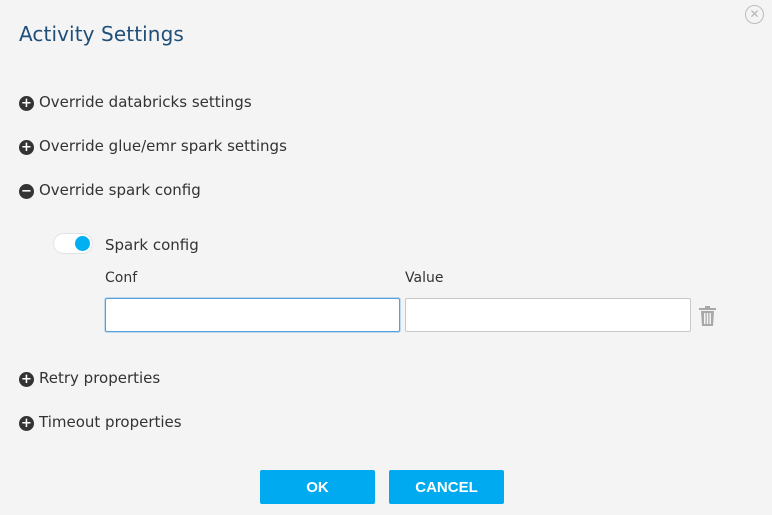 The width and height of the screenshot is (772, 515). Describe the element at coordinates (707, 316) in the screenshot. I see `trash-icon` at that location.